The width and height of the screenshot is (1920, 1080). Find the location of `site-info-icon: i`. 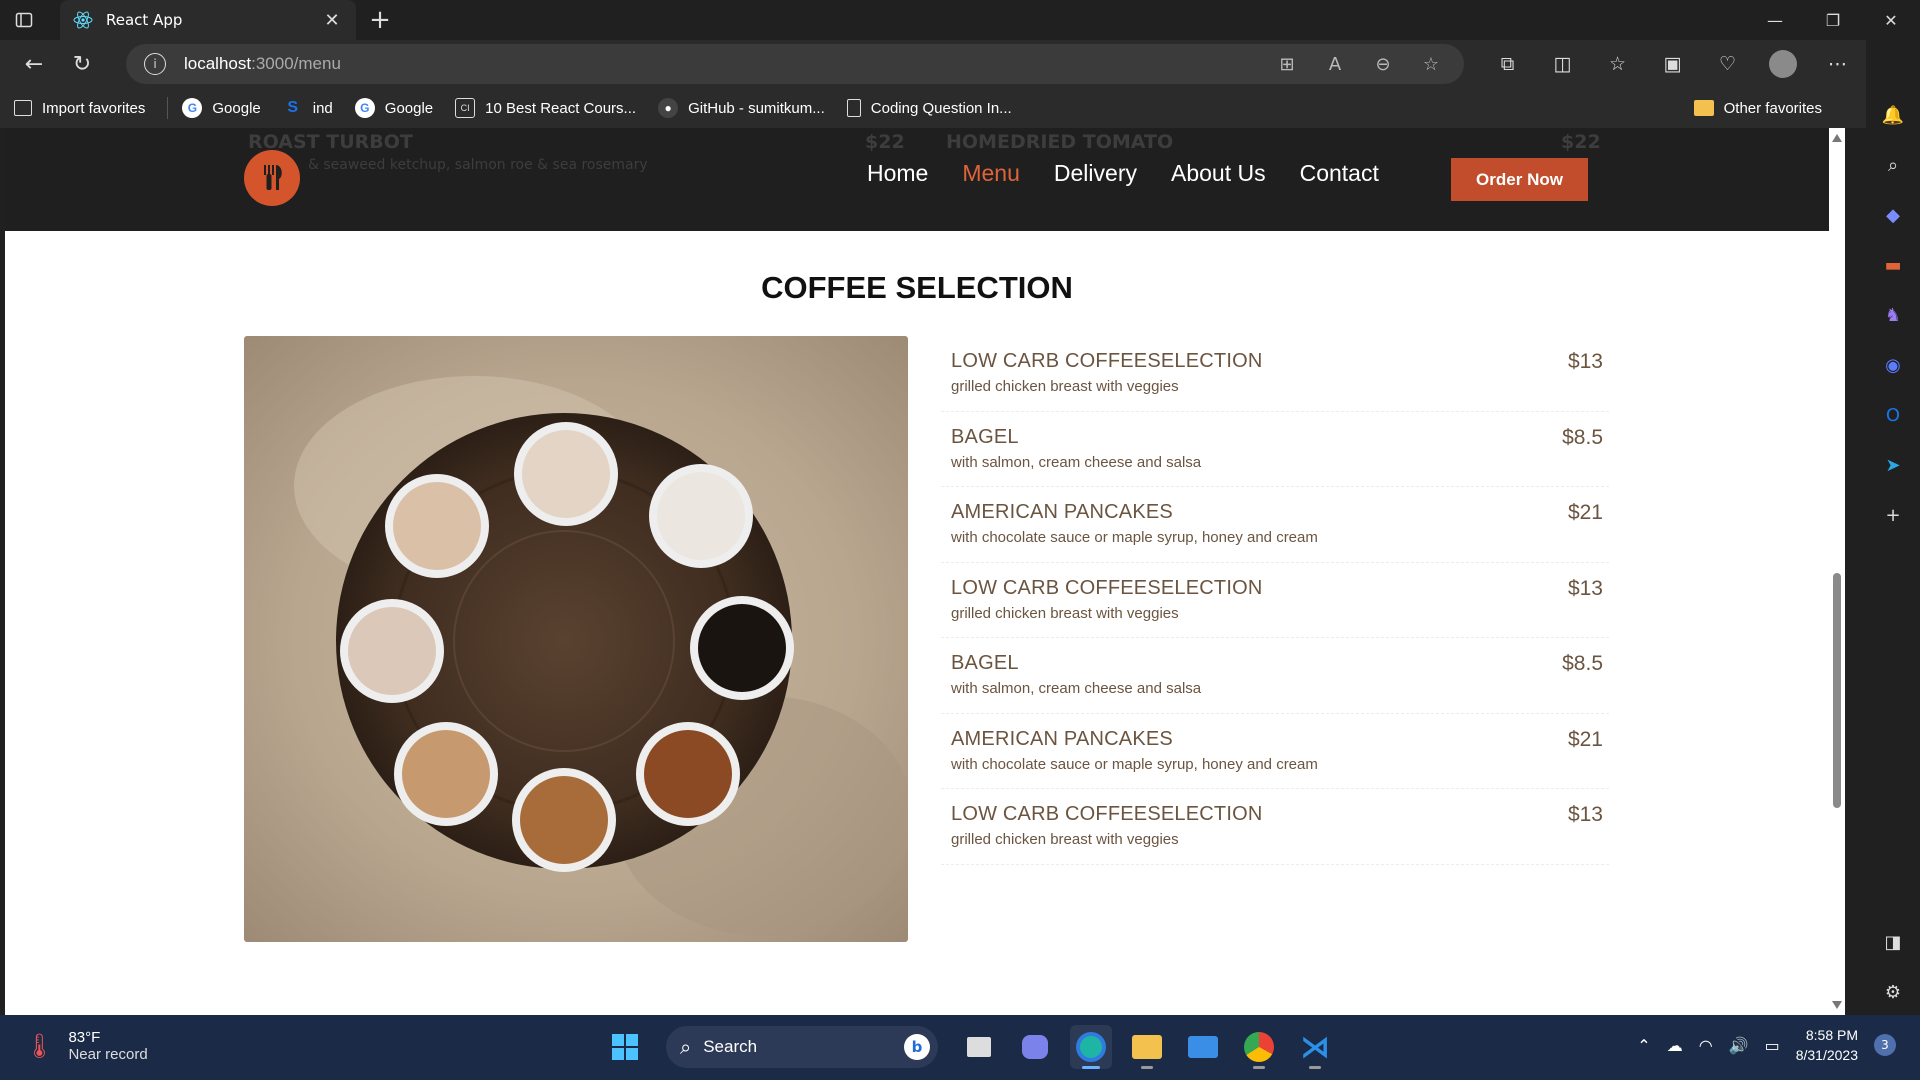

site-info-icon: i is located at coordinates (155, 64).